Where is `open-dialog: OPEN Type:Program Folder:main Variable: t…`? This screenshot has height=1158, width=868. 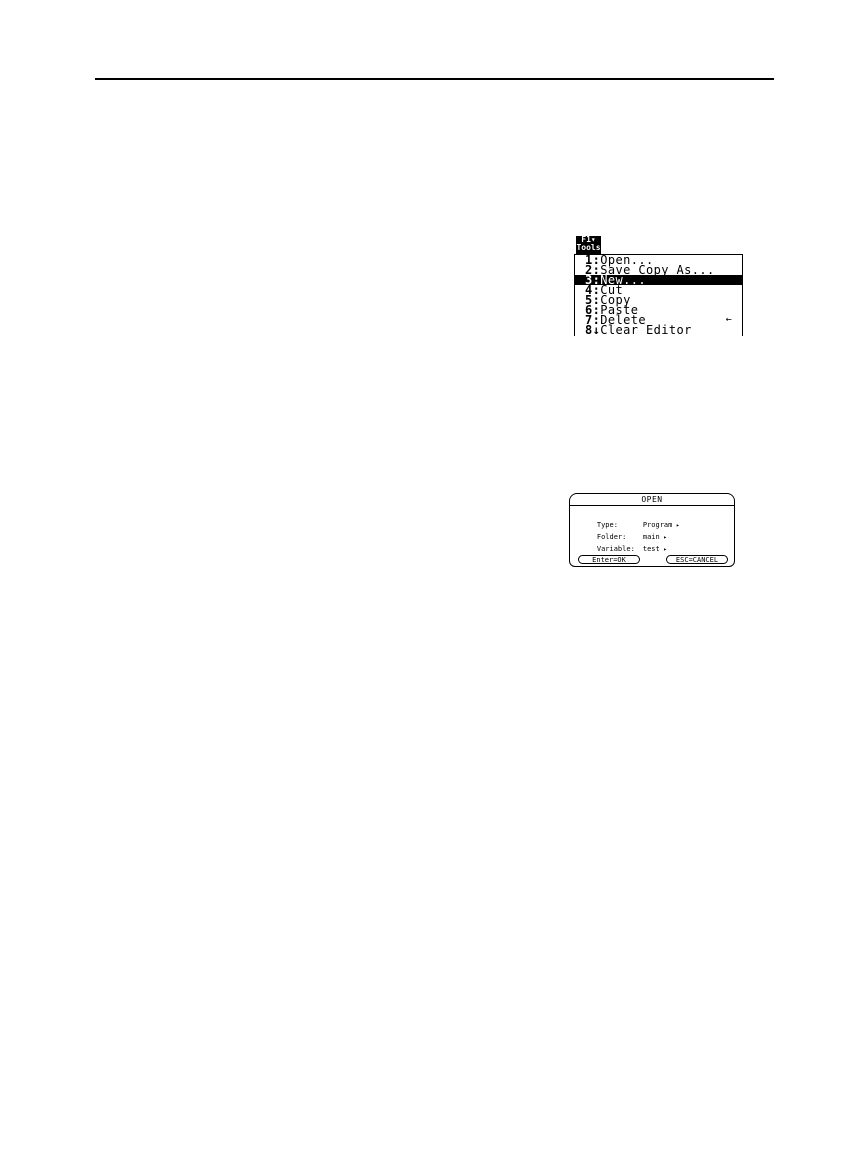
open-dialog: OPEN Type:Program Folder:main Variable: t… is located at coordinates (652, 530).